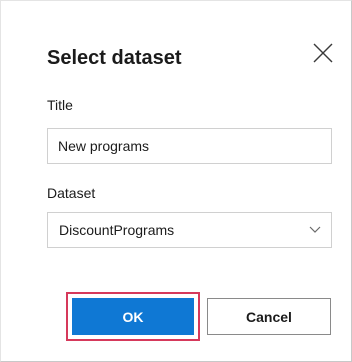  Describe the element at coordinates (189, 230) in the screenshot. I see `dataset-select: DiscountPrograms` at that location.